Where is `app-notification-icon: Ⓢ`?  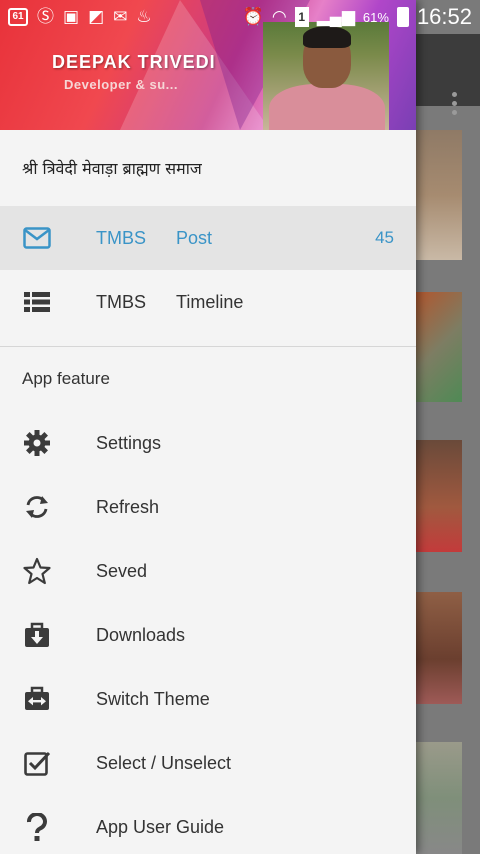
app-notification-icon: Ⓢ is located at coordinates (45, 16).